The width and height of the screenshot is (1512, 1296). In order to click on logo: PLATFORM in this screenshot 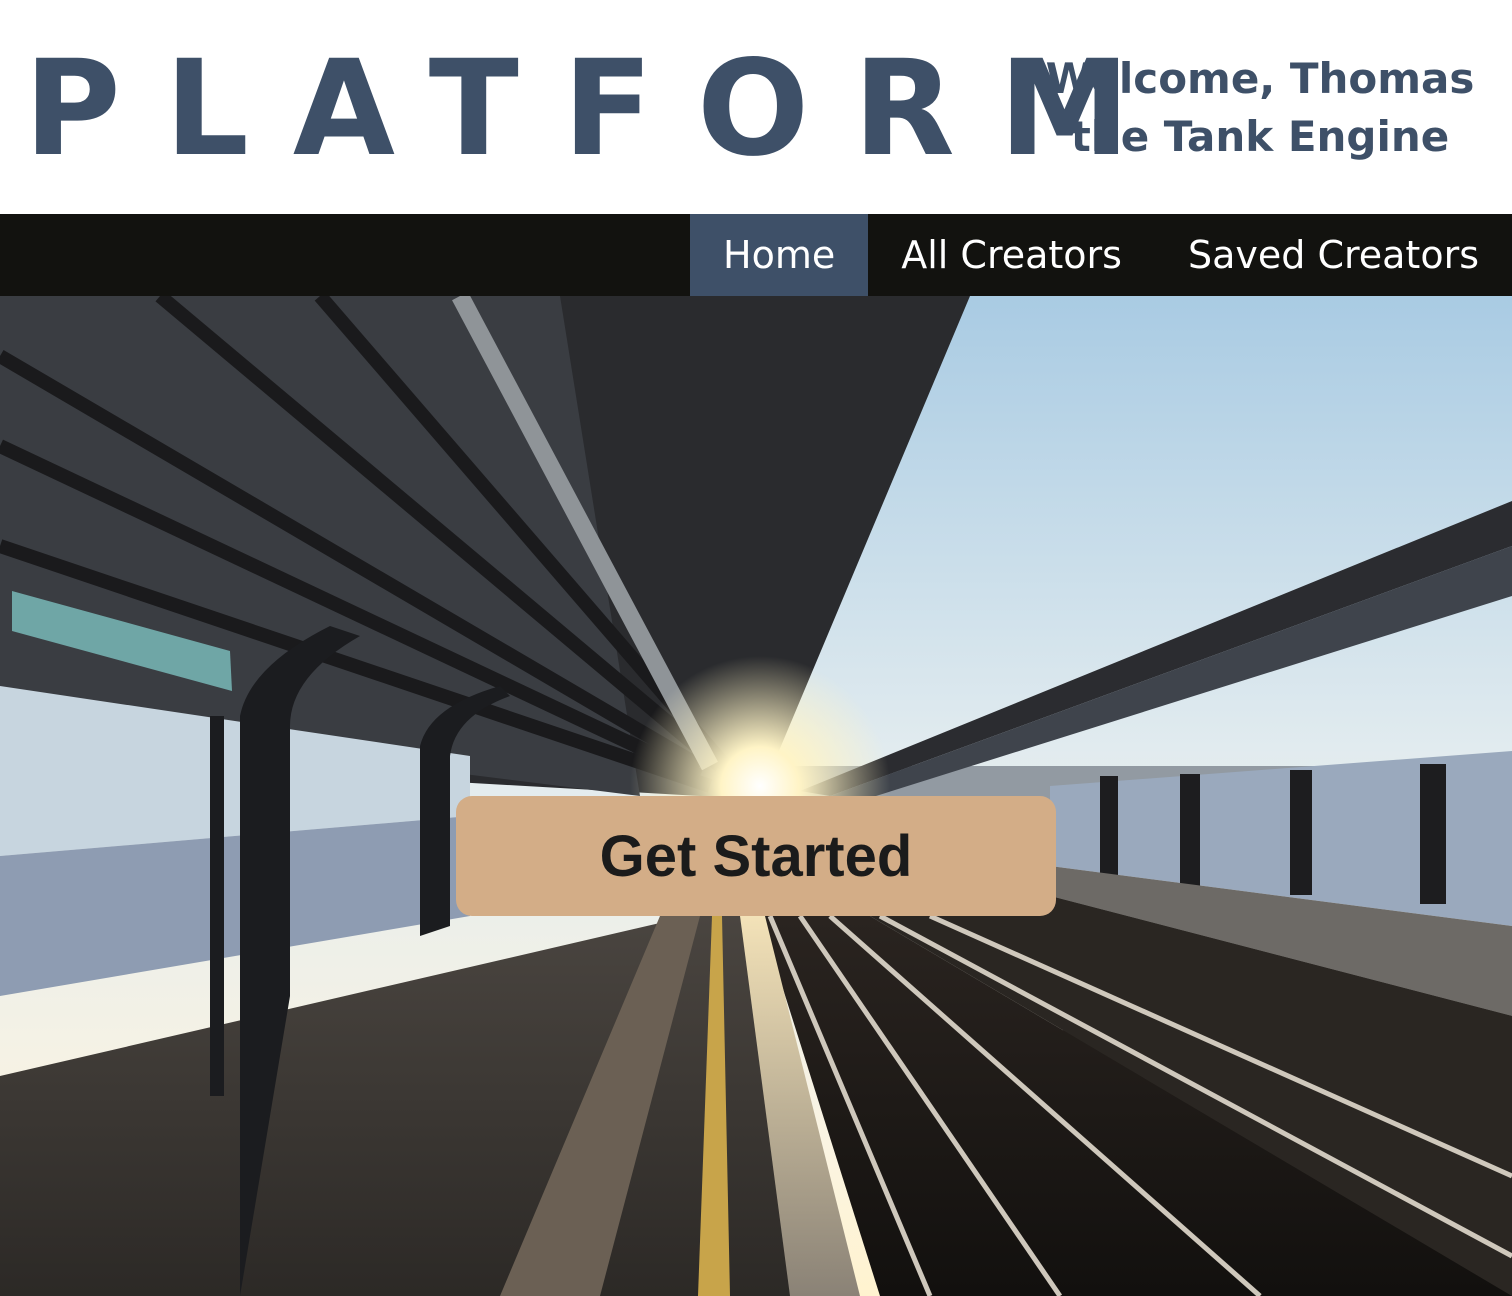, I will do `click(599, 109)`.